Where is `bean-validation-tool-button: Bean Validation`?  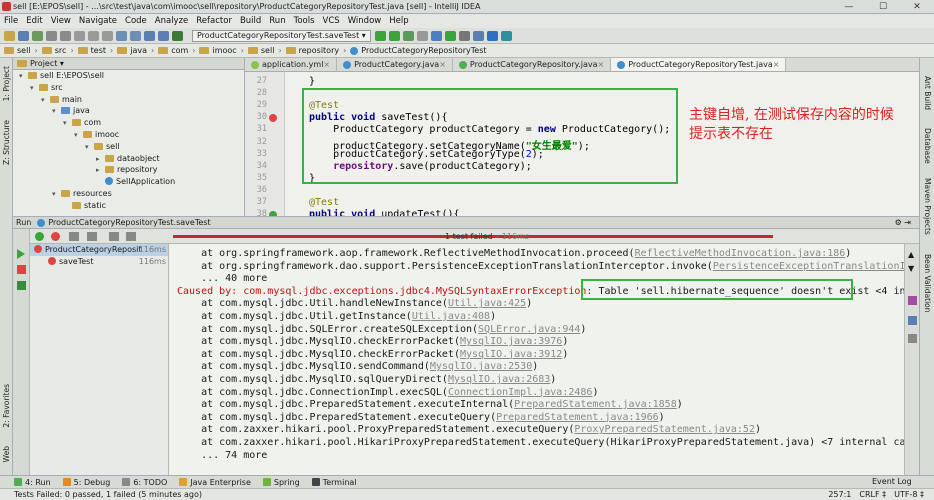
bean-validation-tool-button: Bean Validation is located at coordinates (927, 283).